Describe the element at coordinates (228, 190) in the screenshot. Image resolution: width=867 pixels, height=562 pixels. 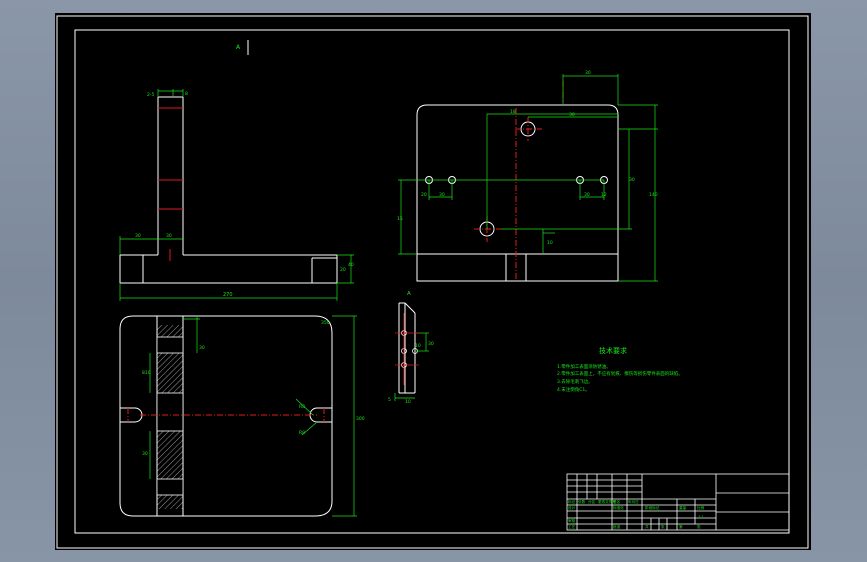
I see `side-view` at that location.